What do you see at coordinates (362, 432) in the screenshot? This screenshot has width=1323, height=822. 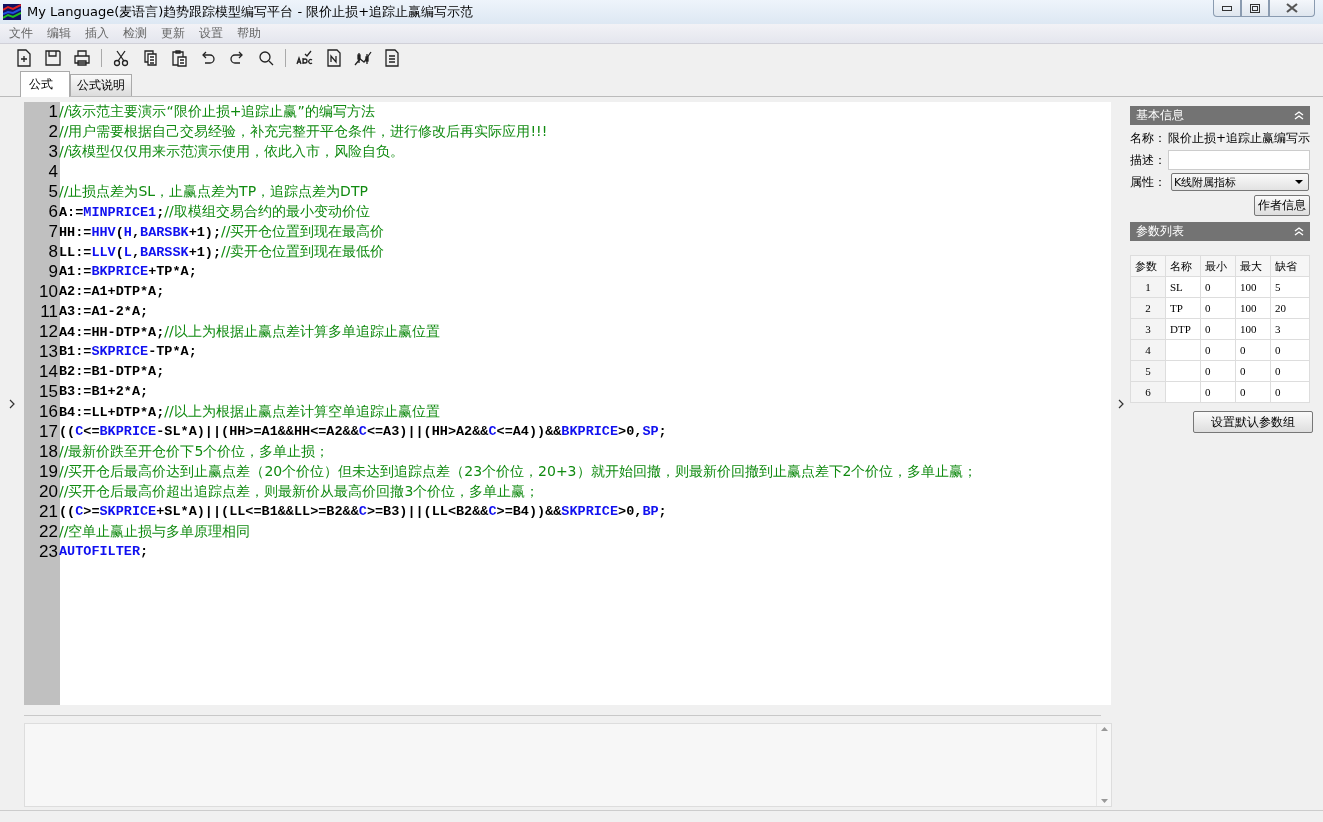 I see `code-line: ((C<=BKPRICE-SL*A)||(HH>=A1&&HH<=A2&&C<=A3)||(HH>A2&&C<=A4))&&BKPRICE>0,SP;` at bounding box center [362, 432].